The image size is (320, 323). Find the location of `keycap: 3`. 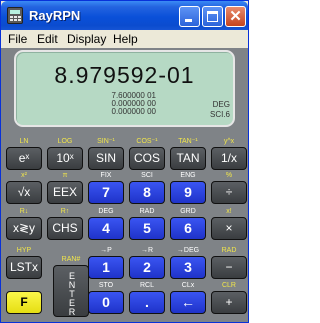

keycap: 3 is located at coordinates (188, 267).